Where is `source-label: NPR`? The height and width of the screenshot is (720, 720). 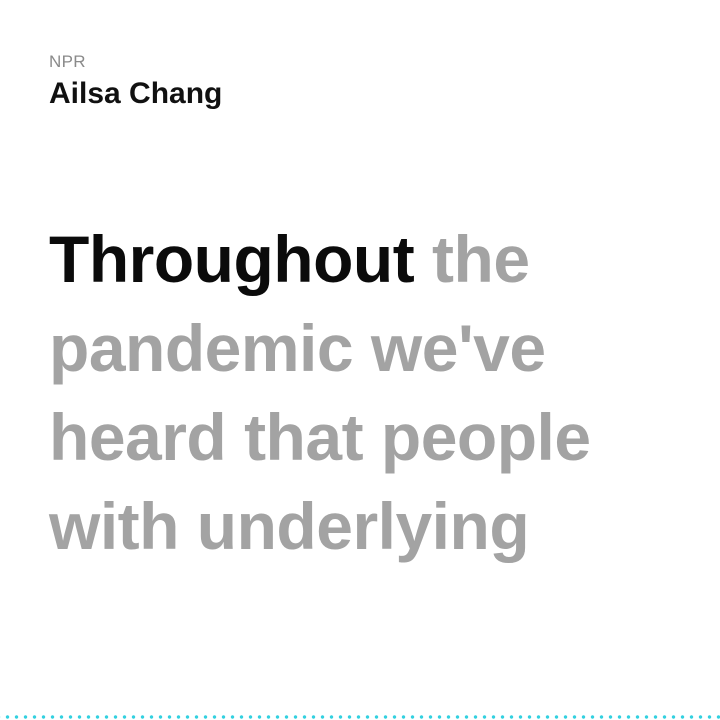
source-label: NPR is located at coordinates (67, 61).